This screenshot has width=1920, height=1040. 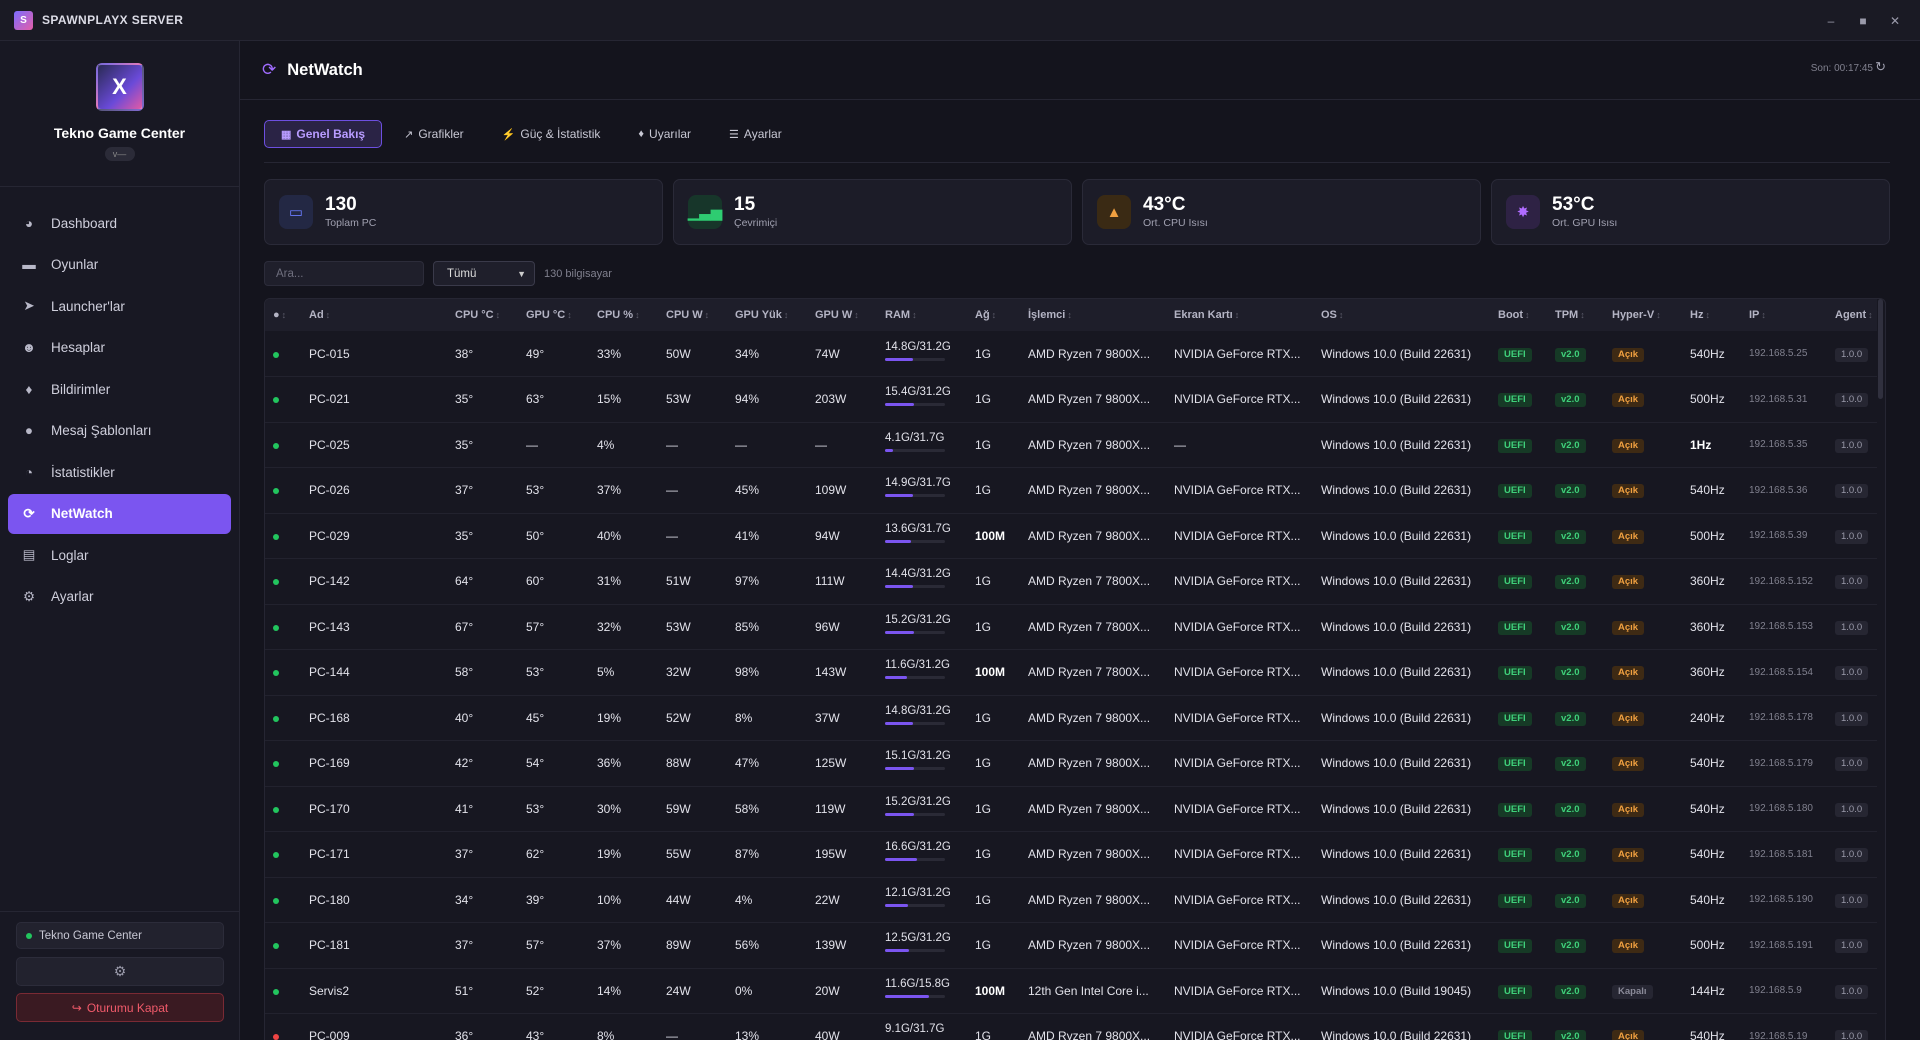 What do you see at coordinates (119, 597) in the screenshot?
I see `sidebar-item-ayarlar: ⚙ Ayarlar` at bounding box center [119, 597].